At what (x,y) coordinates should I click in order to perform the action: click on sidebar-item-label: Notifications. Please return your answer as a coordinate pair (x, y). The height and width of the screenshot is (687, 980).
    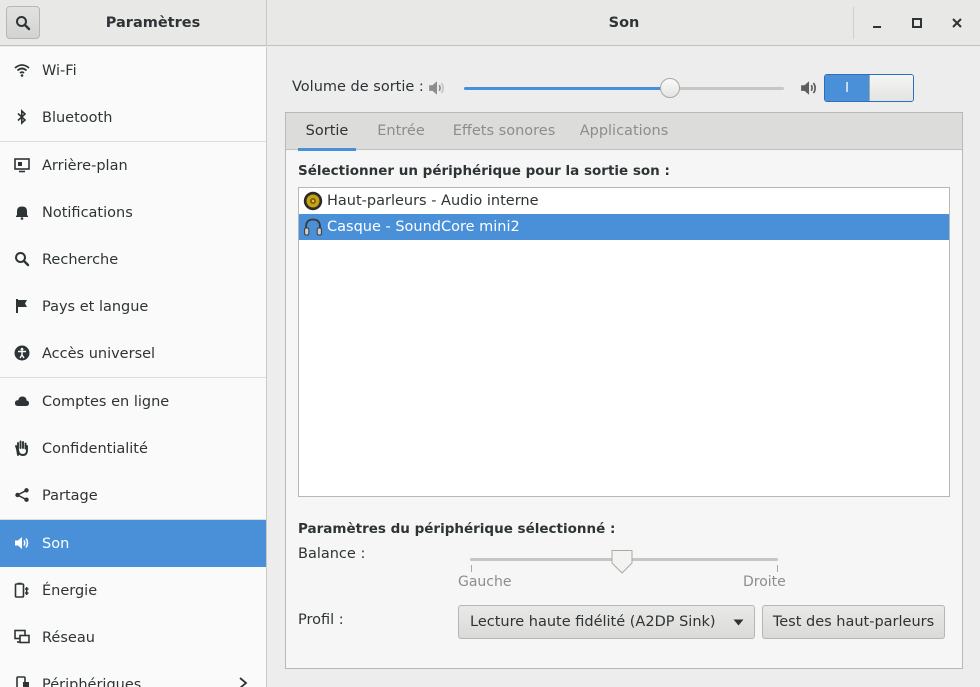
    Looking at the image, I should click on (87, 212).